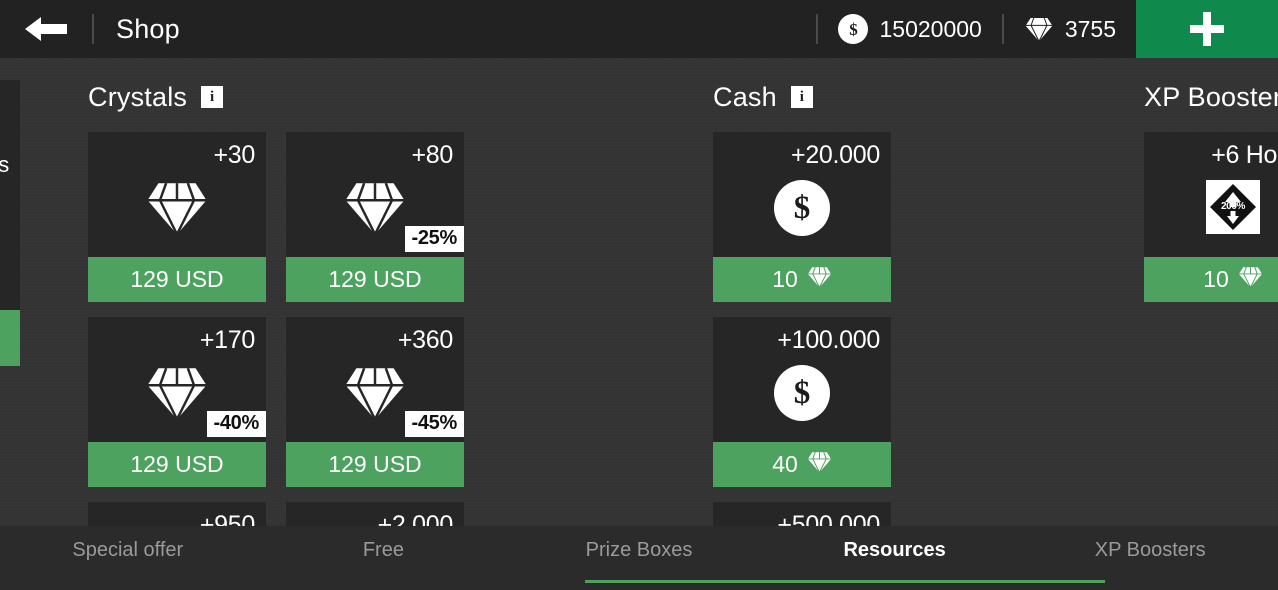 This screenshot has width=1278, height=590. Describe the element at coordinates (432, 155) in the screenshot. I see `card-amount: +80` at that location.